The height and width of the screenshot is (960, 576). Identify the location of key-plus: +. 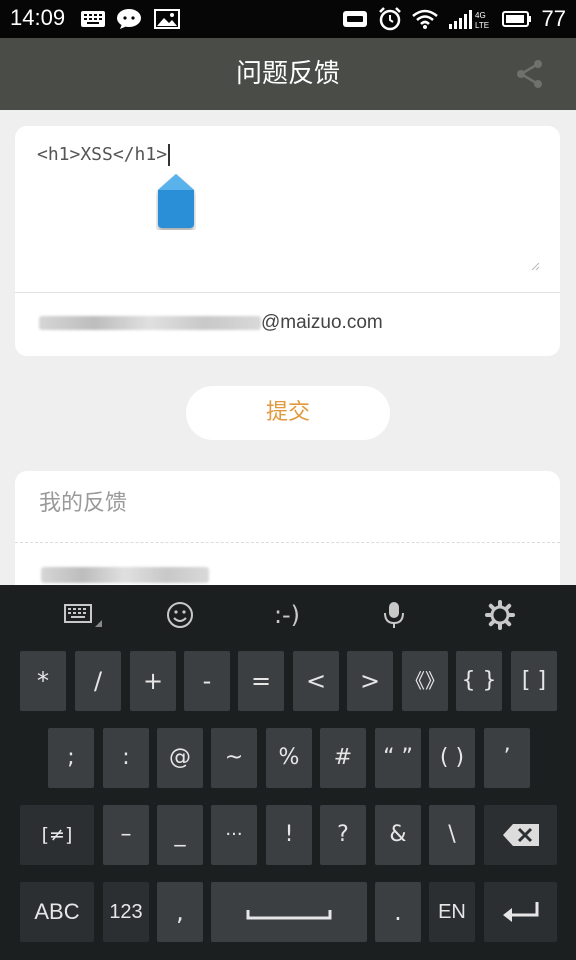
(153, 681).